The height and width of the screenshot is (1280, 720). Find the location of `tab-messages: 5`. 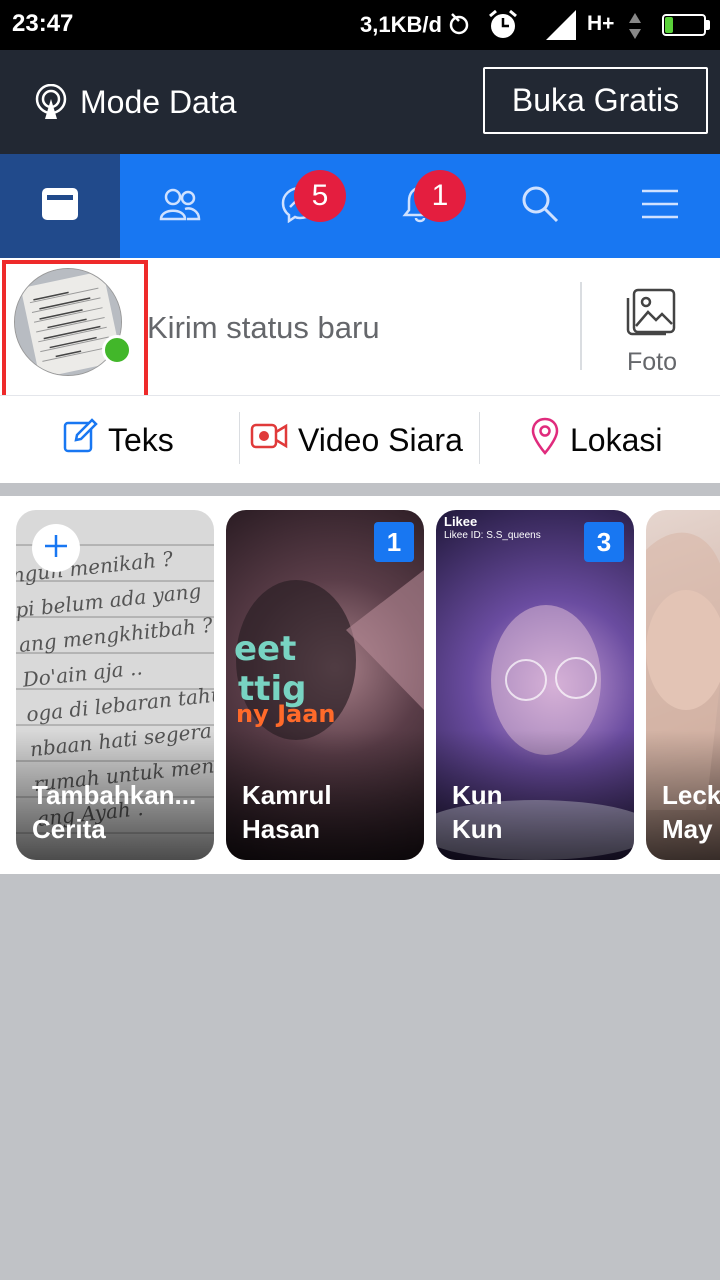

tab-messages: 5 is located at coordinates (300, 206).